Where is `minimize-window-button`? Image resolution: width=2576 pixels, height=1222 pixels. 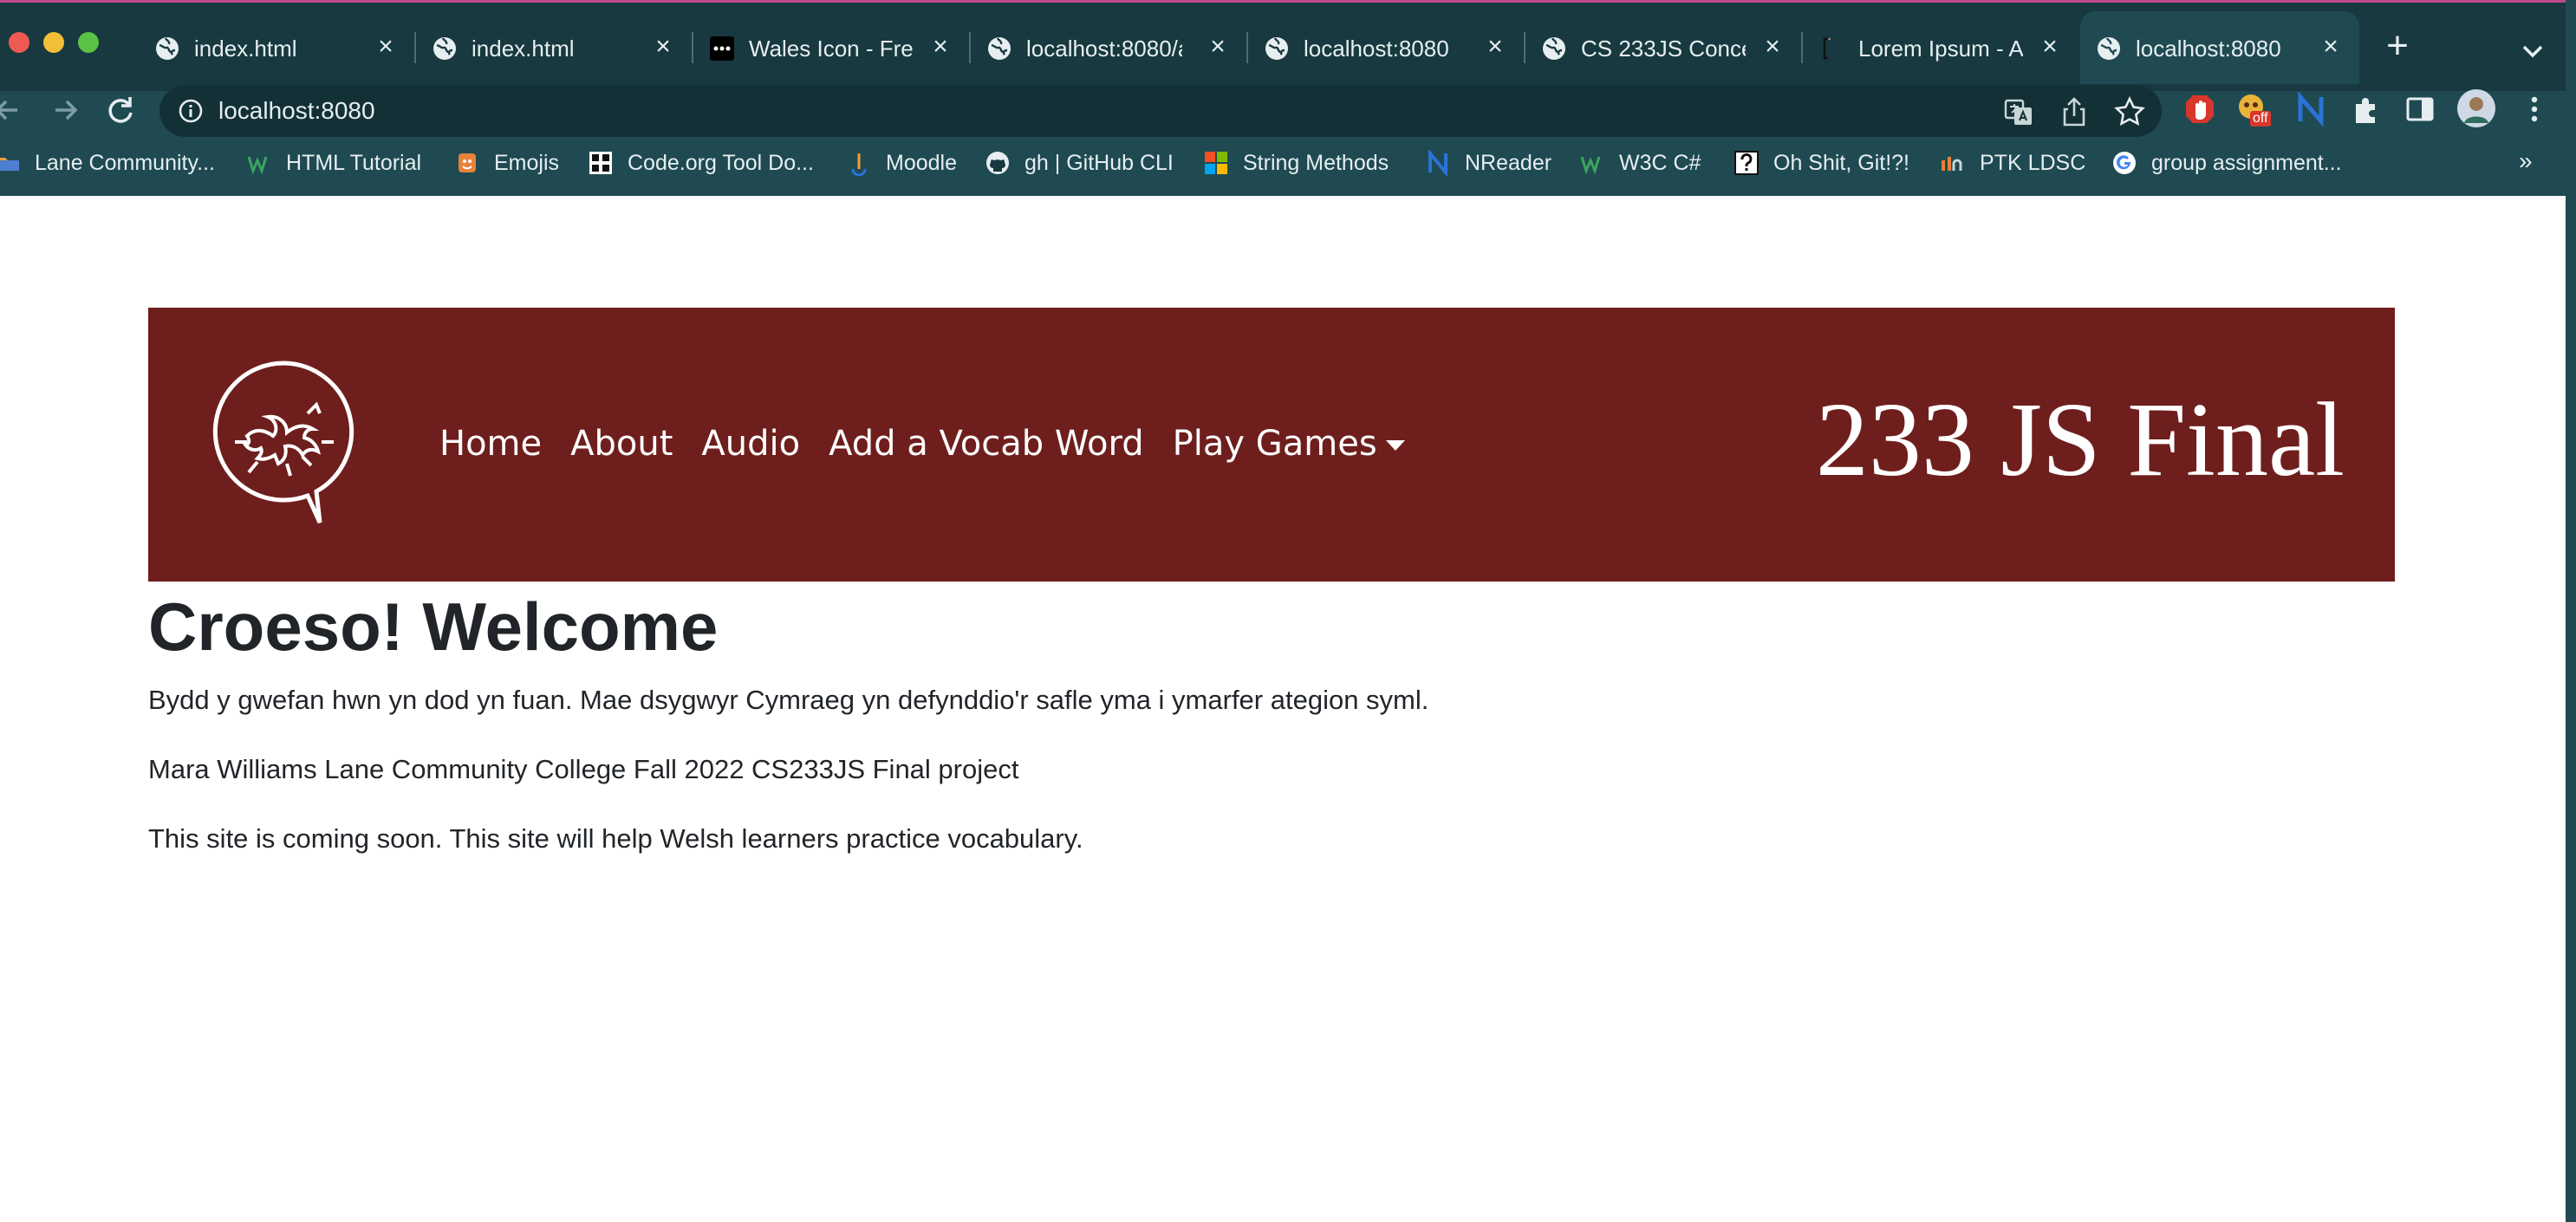 minimize-window-button is located at coordinates (53, 42).